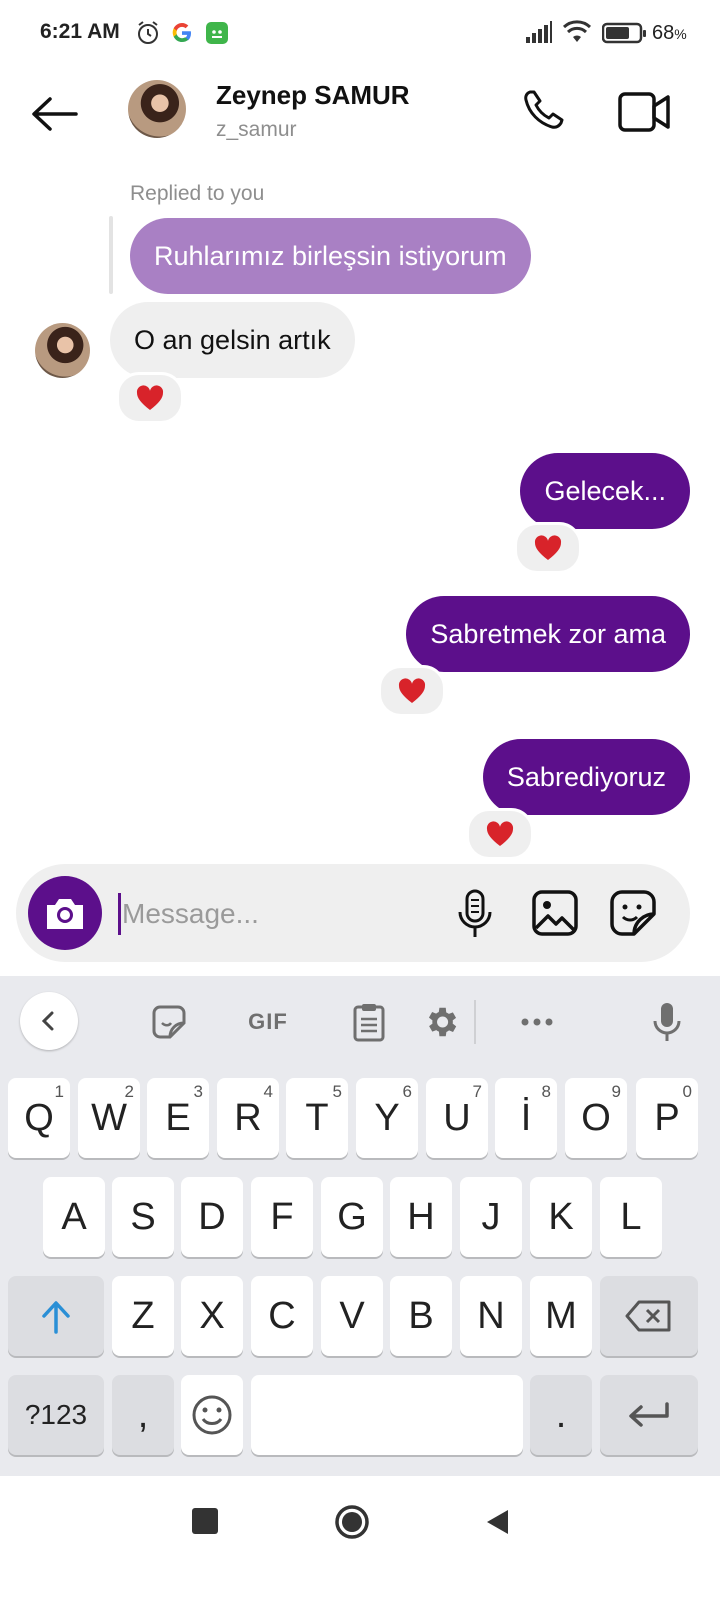 The height and width of the screenshot is (1600, 720). I want to click on key-f: F, so click(282, 1217).